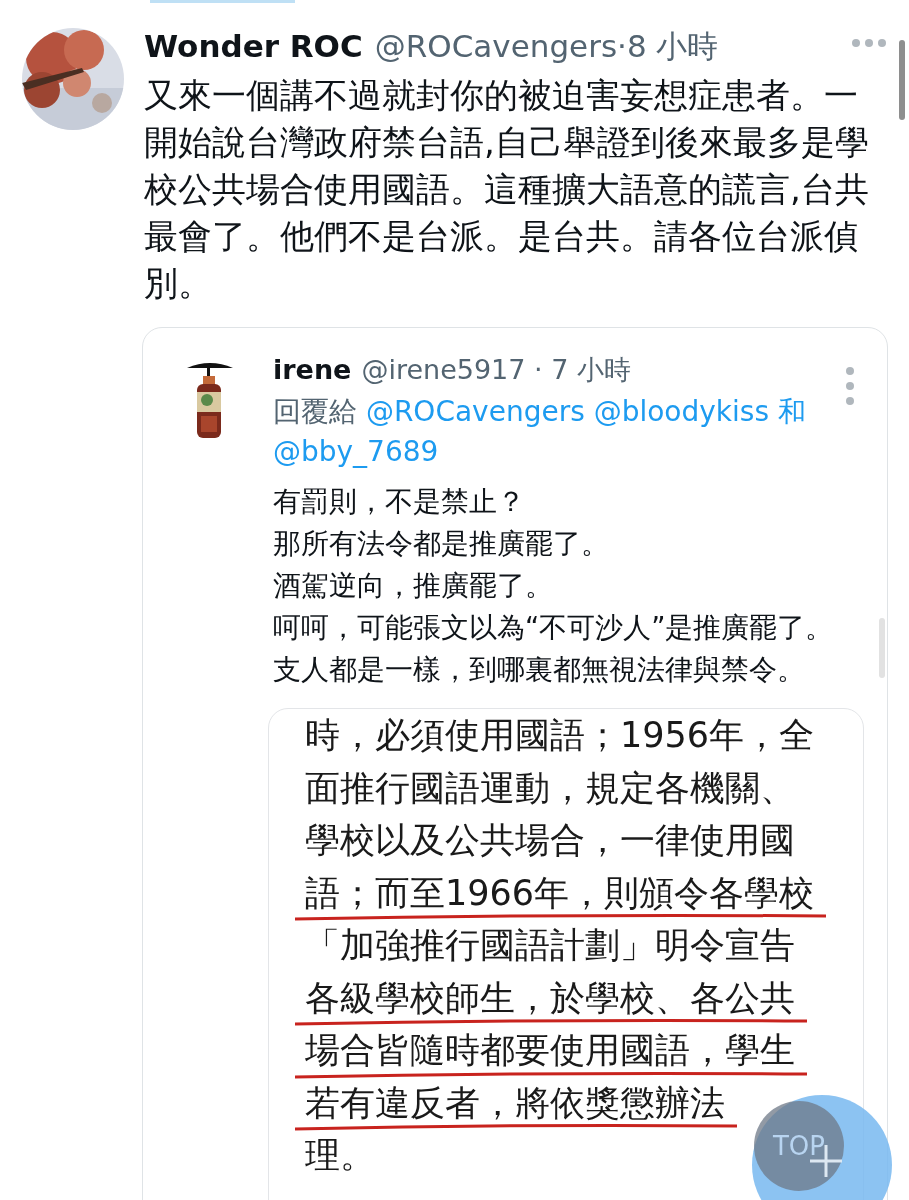 The image size is (909, 1200). I want to click on mention-link: @ROCavengers, so click(475, 411).